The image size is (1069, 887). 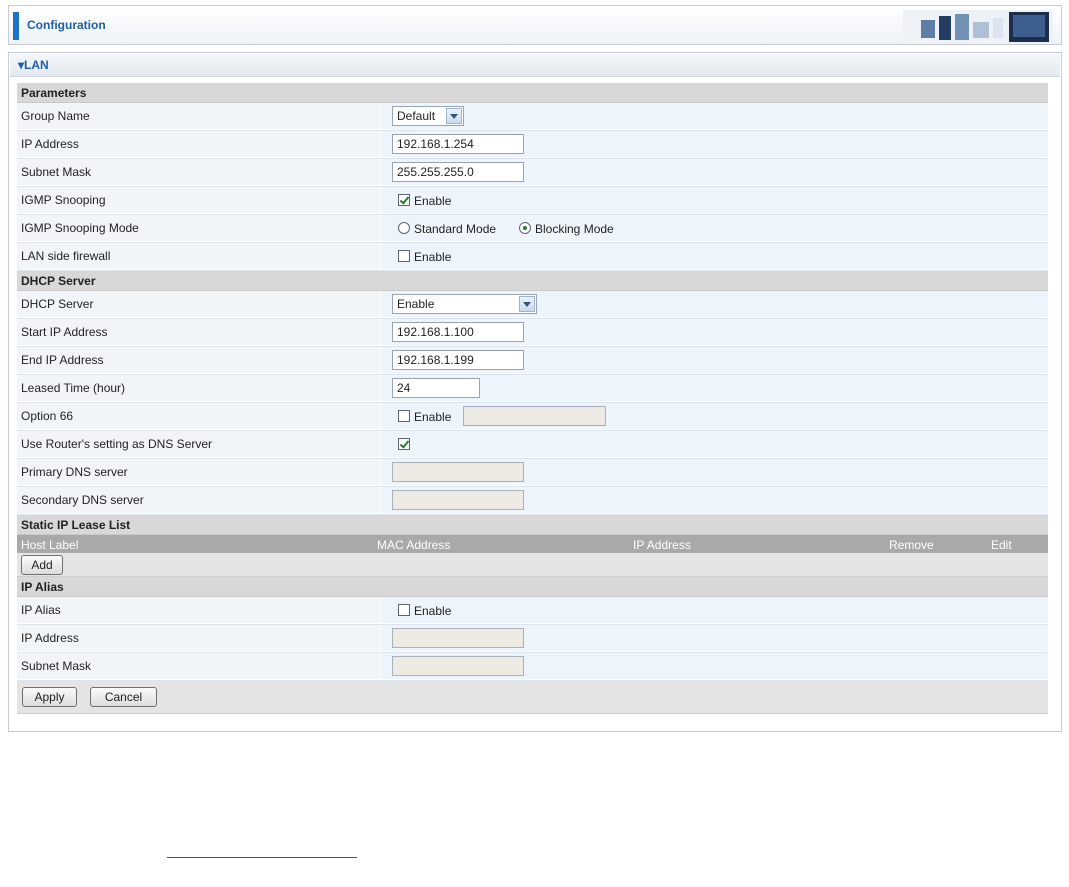 I want to click on row-ip-alias: IP Alias Enable, so click(x=532, y=611).